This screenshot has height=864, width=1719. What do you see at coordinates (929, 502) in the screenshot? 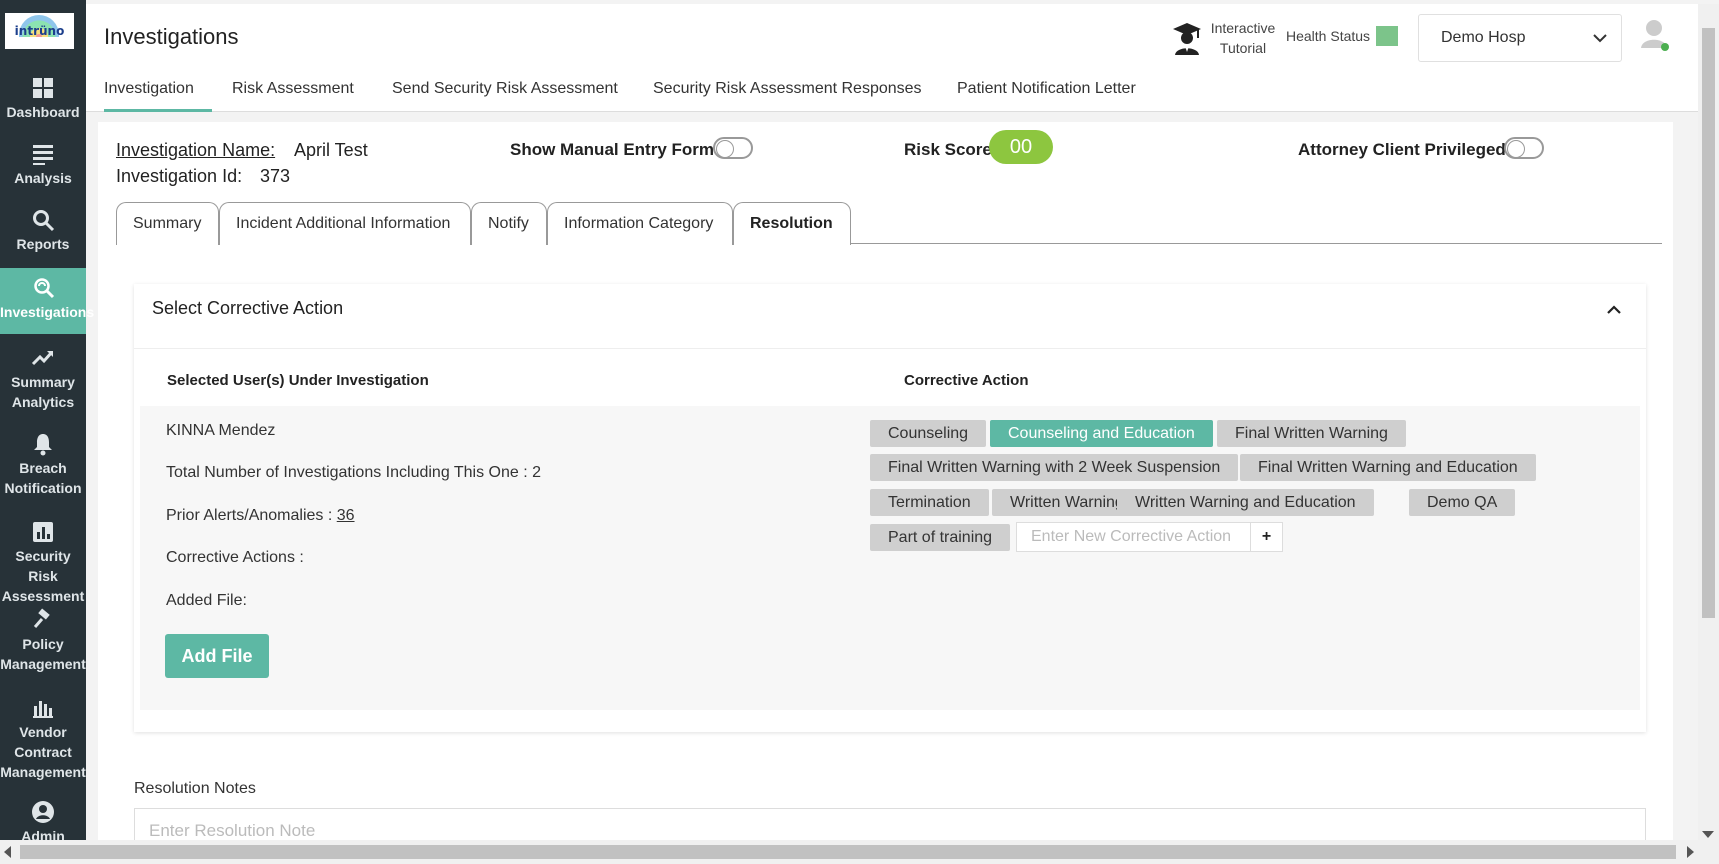
I see `chip-termination: Termination` at bounding box center [929, 502].